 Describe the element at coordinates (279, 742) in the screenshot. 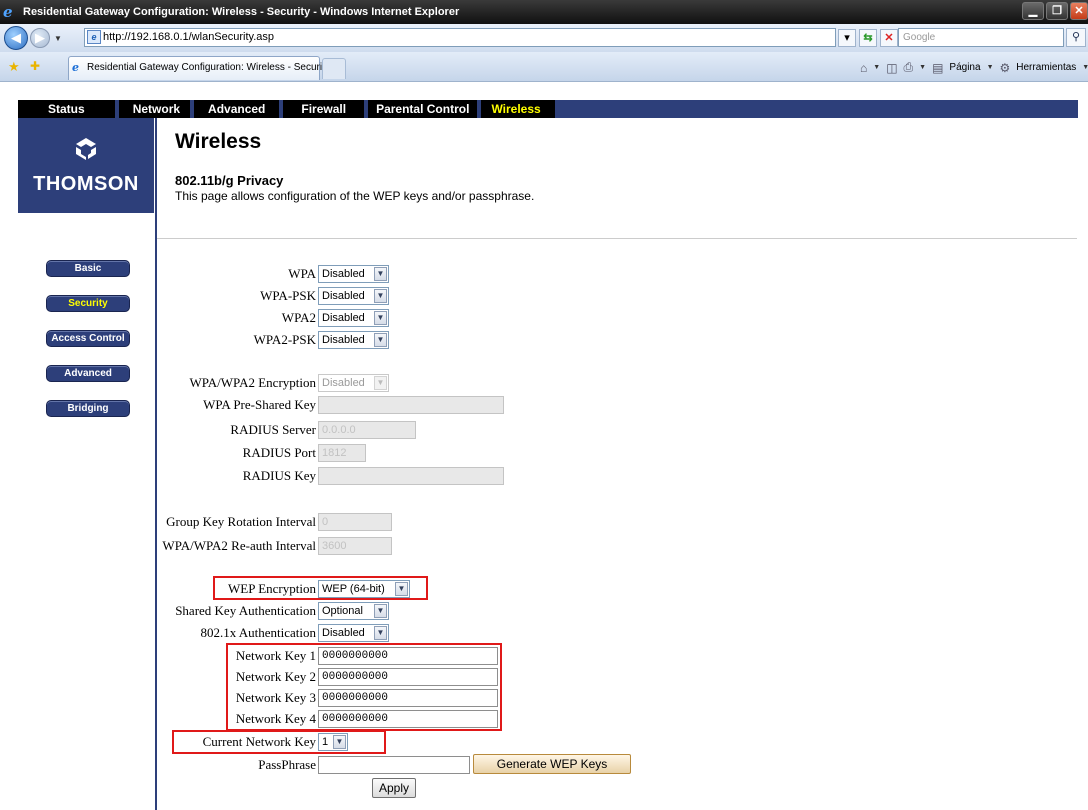

I see `current-key-highlight` at that location.